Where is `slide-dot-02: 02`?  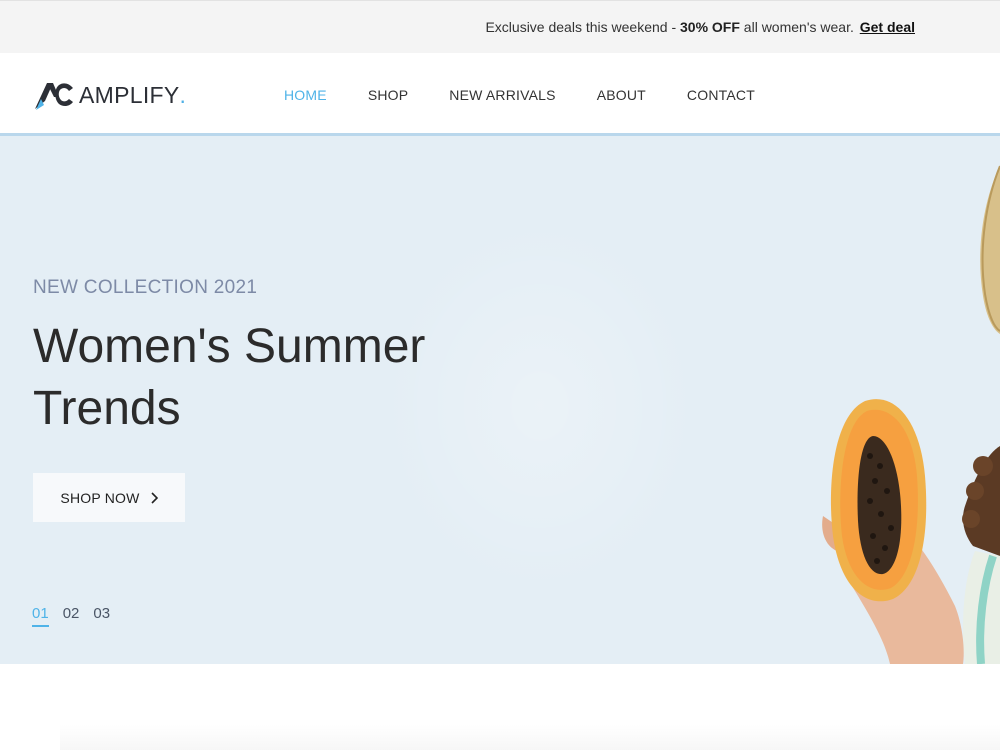
slide-dot-02: 02 is located at coordinates (71, 616).